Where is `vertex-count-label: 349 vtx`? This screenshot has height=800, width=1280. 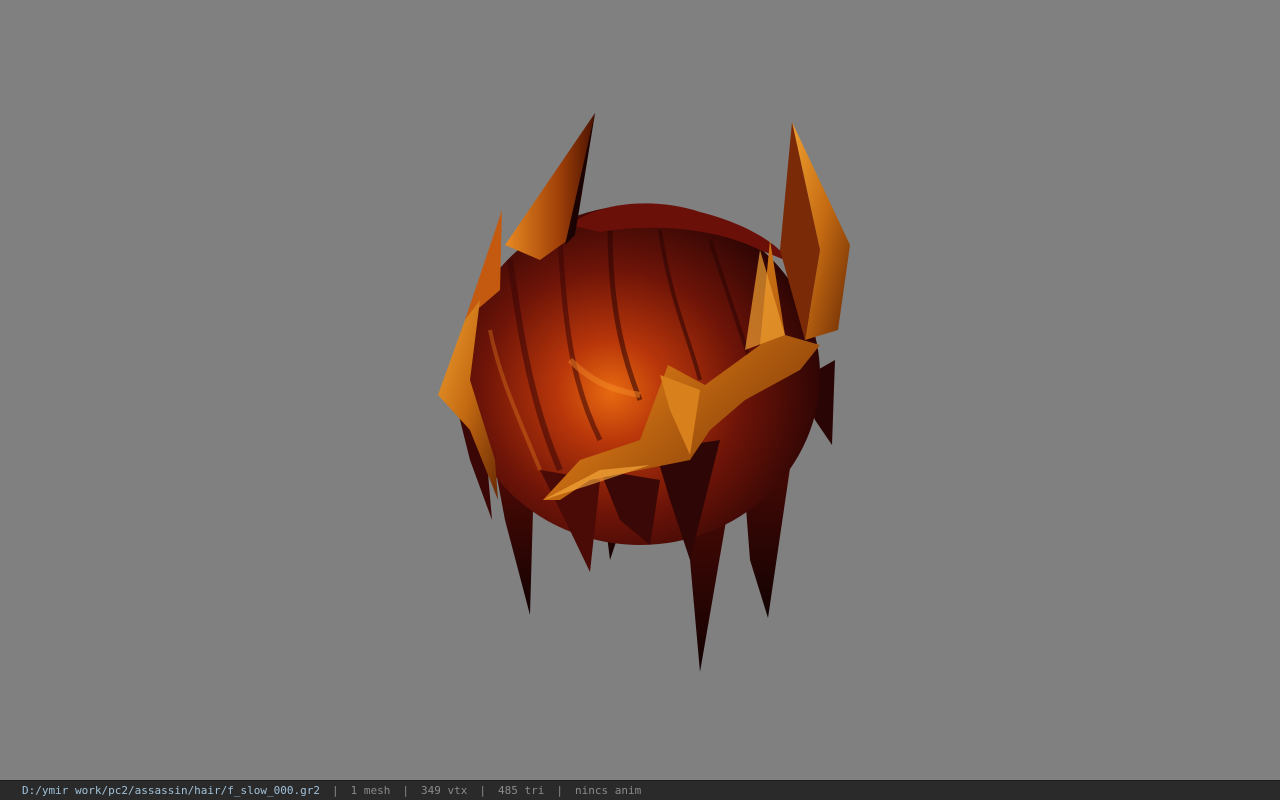 vertex-count-label: 349 vtx is located at coordinates (444, 790).